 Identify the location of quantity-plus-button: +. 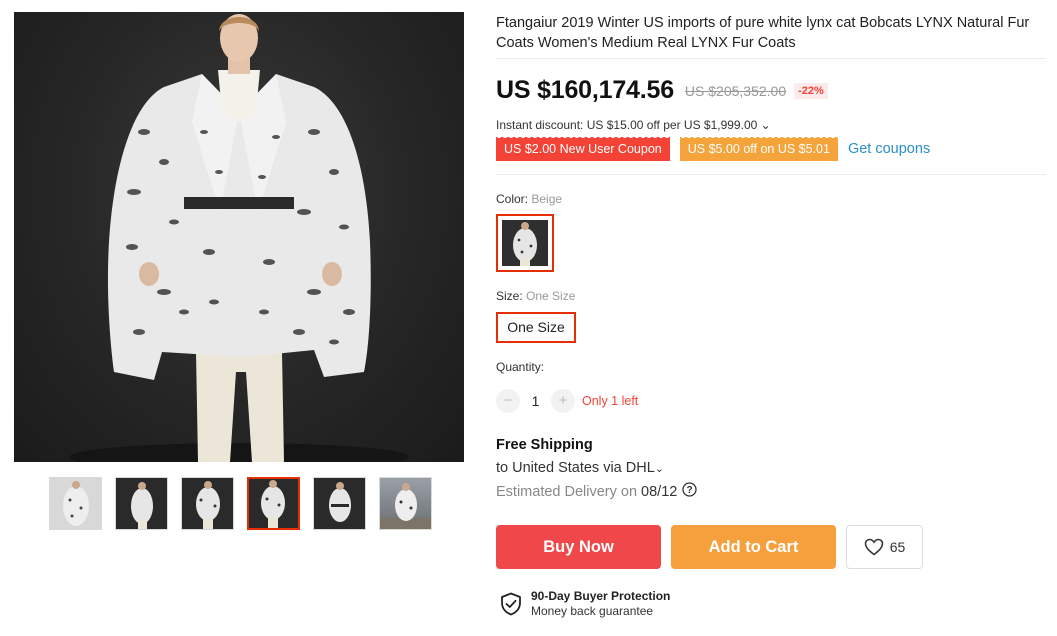
(563, 401).